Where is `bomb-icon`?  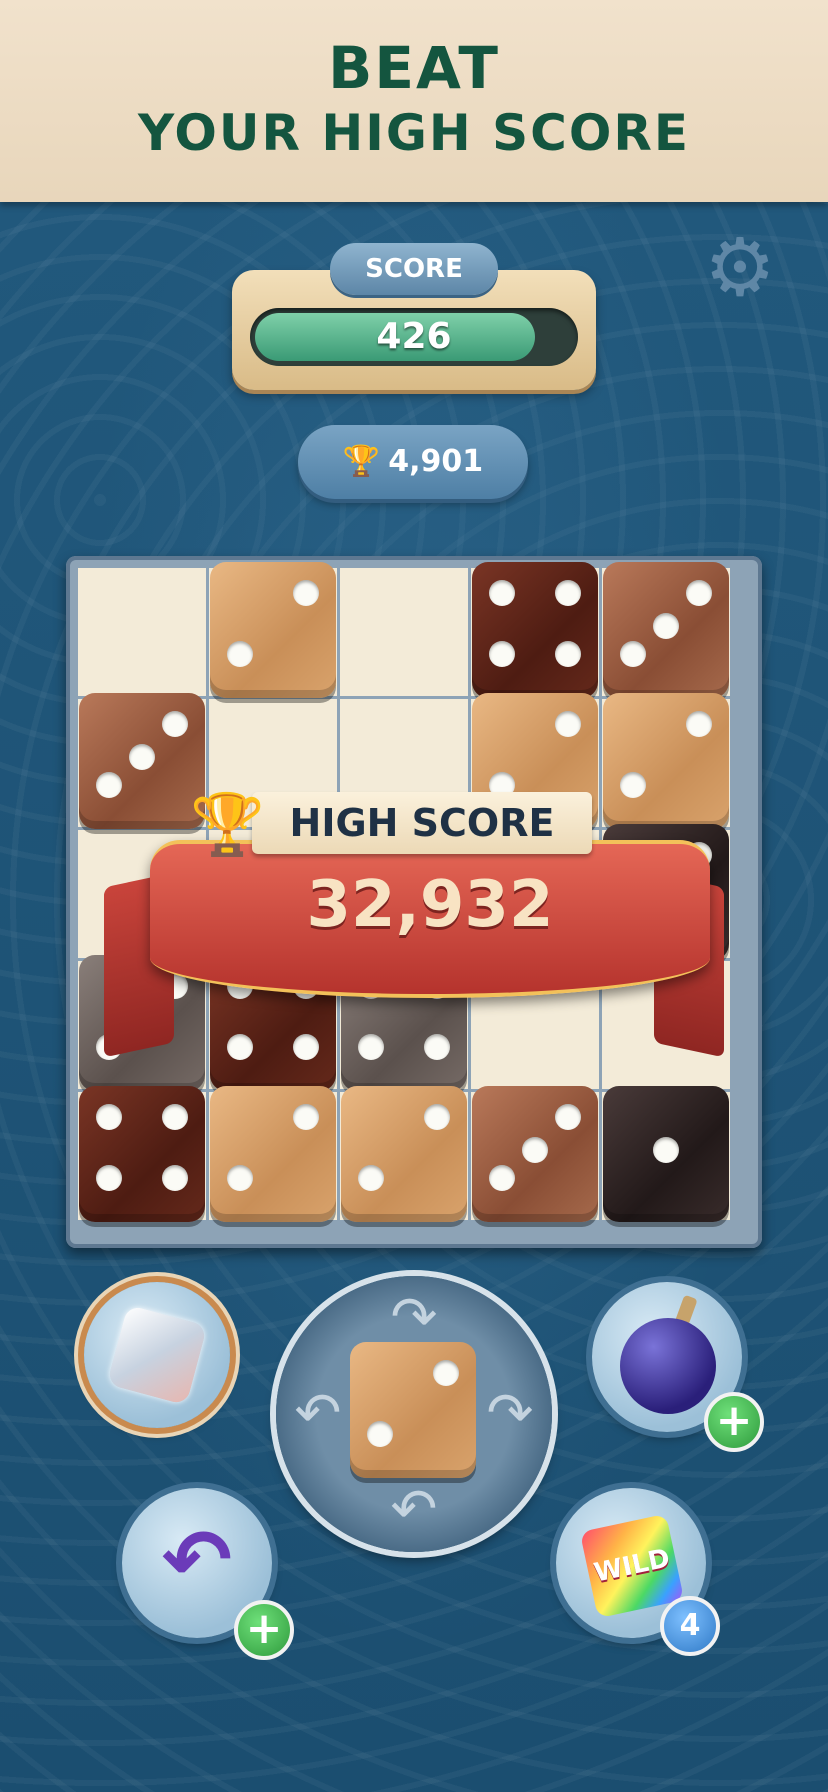
bomb-icon is located at coordinates (668, 1366).